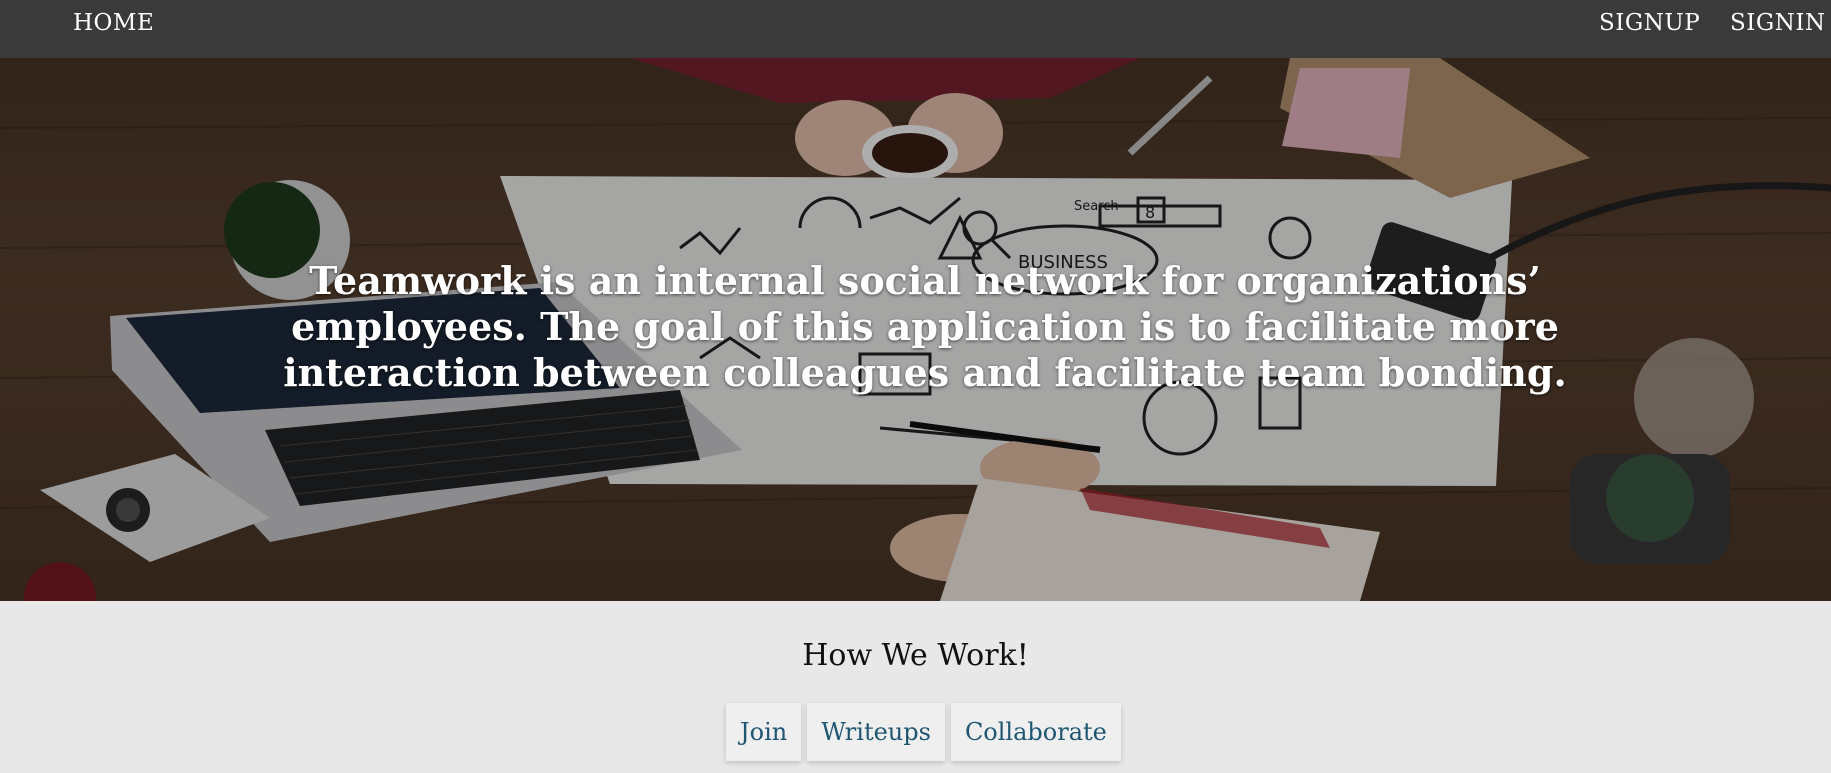  Describe the element at coordinates (915, 29) in the screenshot. I see `top-nav-bar: HOME SIGNUP SIGNIN` at that location.